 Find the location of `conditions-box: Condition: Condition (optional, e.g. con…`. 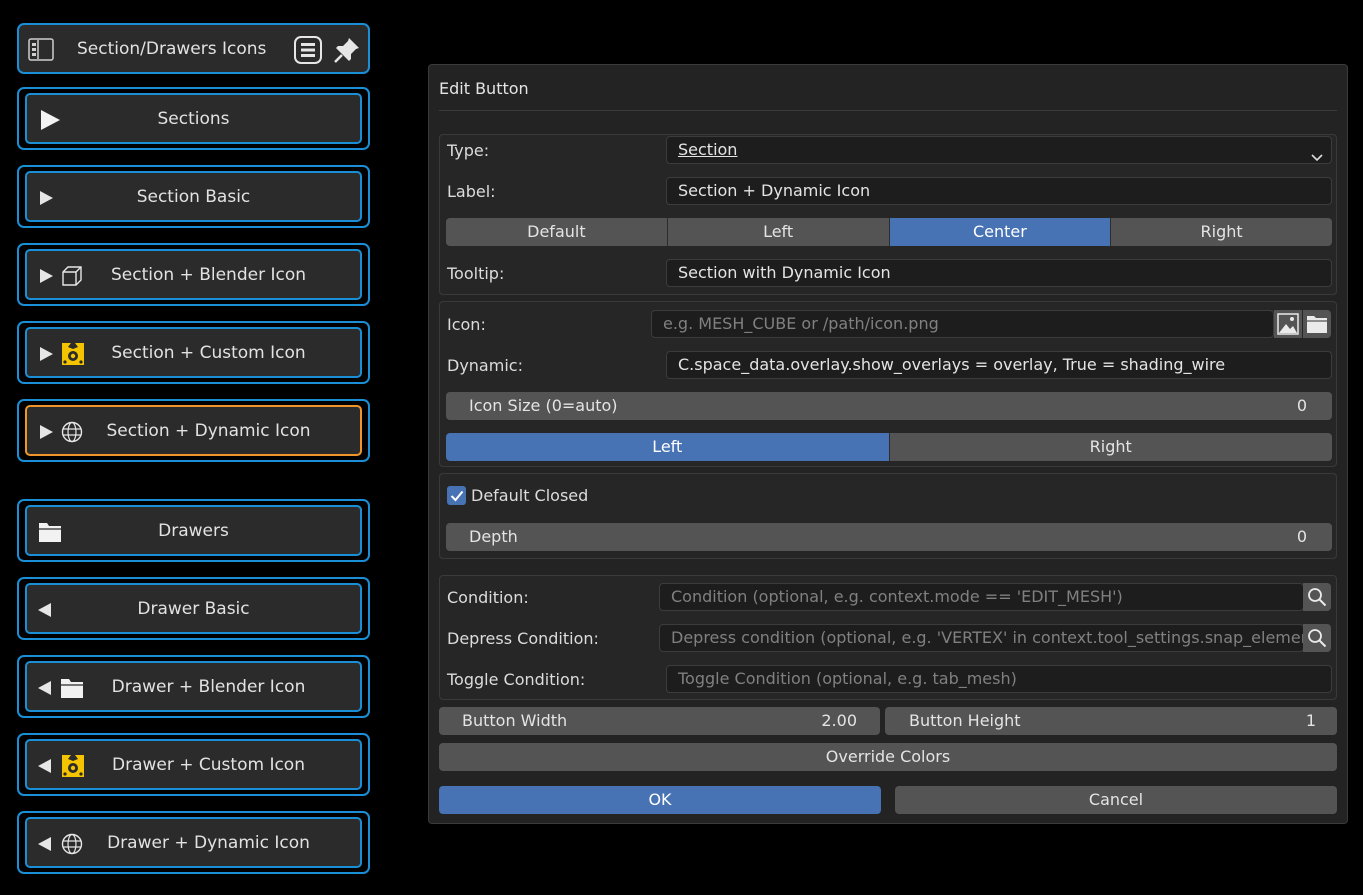

conditions-box: Condition: Condition (optional, e.g. con… is located at coordinates (888, 637).